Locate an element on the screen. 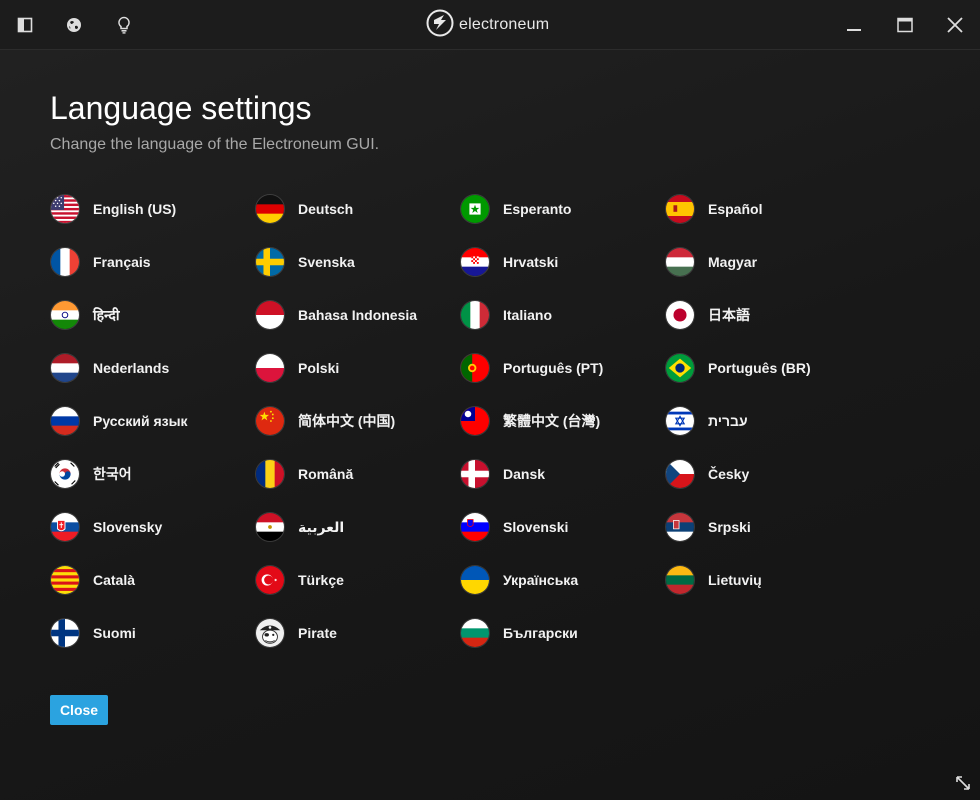 The height and width of the screenshot is (800, 980). language-option-us: English (US) is located at coordinates (150, 209).